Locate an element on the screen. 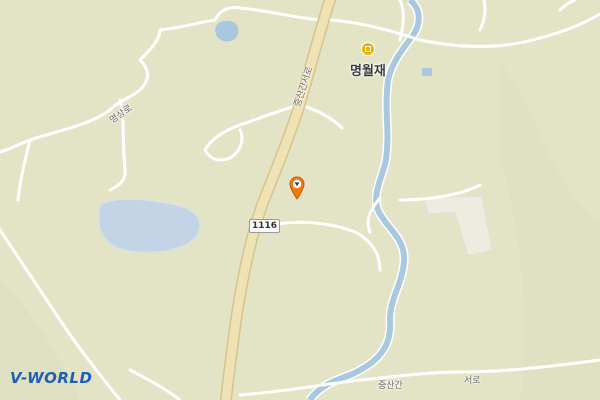 This screenshot has height=400, width=600. vworld-logo: V-WORLD is located at coordinates (51, 378).